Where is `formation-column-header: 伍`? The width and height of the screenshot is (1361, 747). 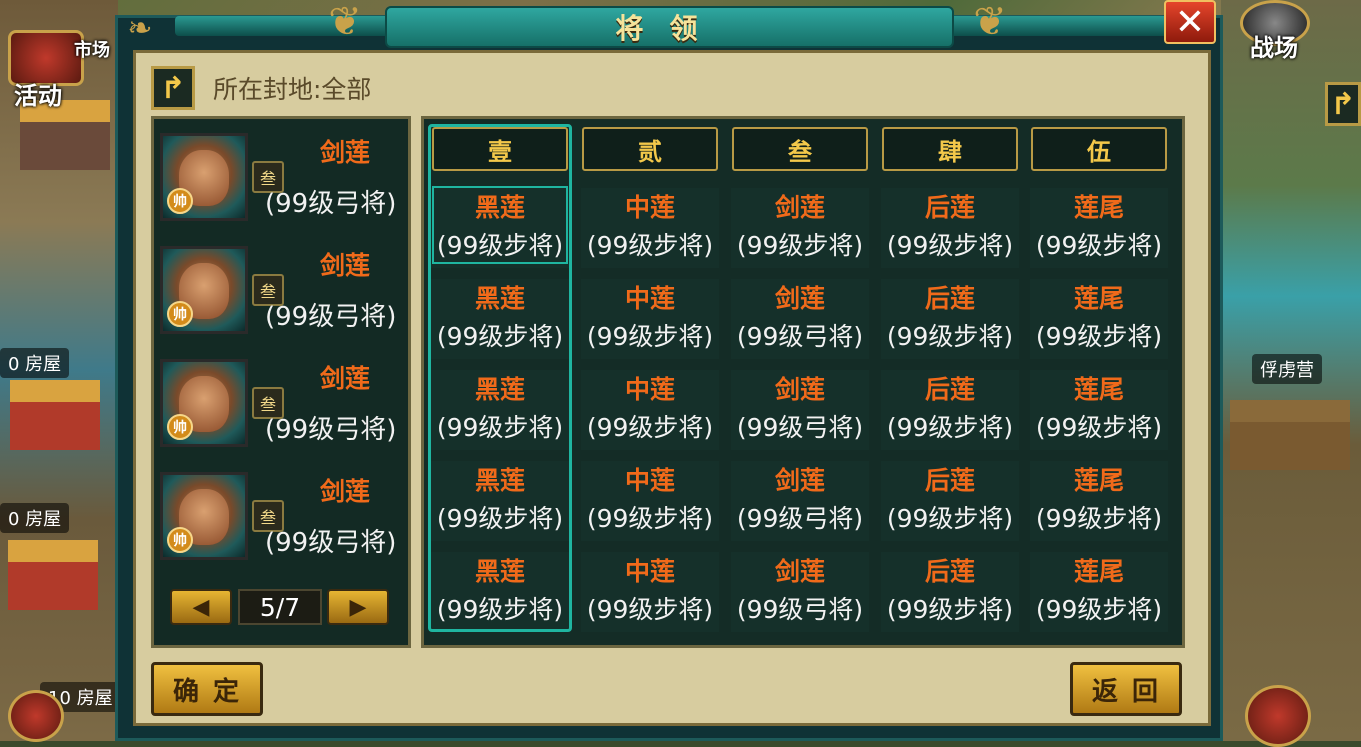
formation-column-header: 伍 is located at coordinates (1099, 149).